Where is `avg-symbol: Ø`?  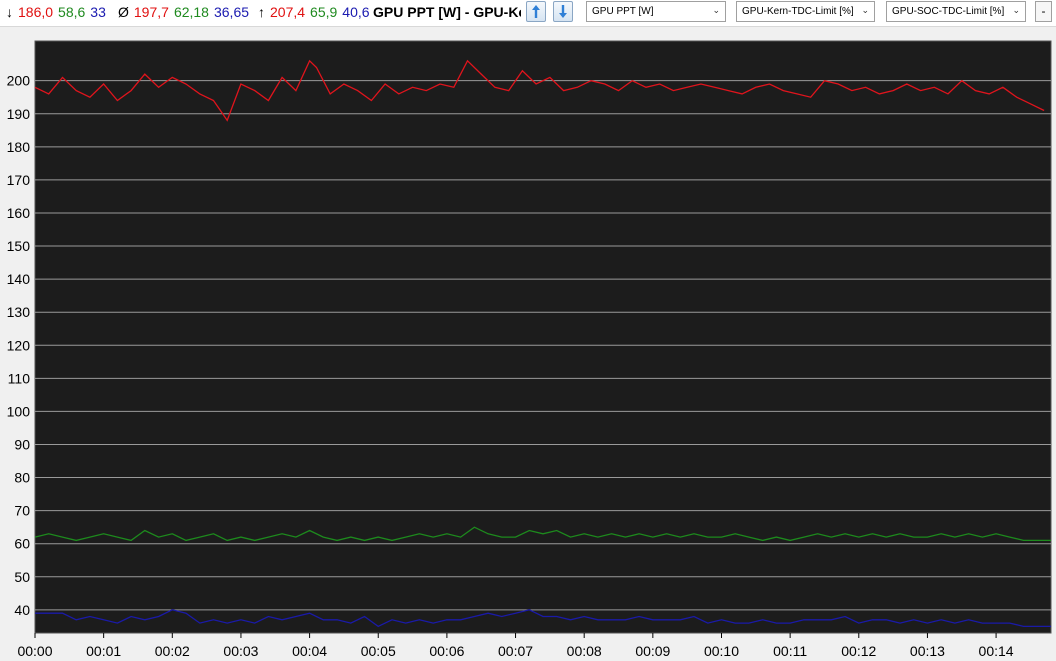 avg-symbol: Ø is located at coordinates (123, 12).